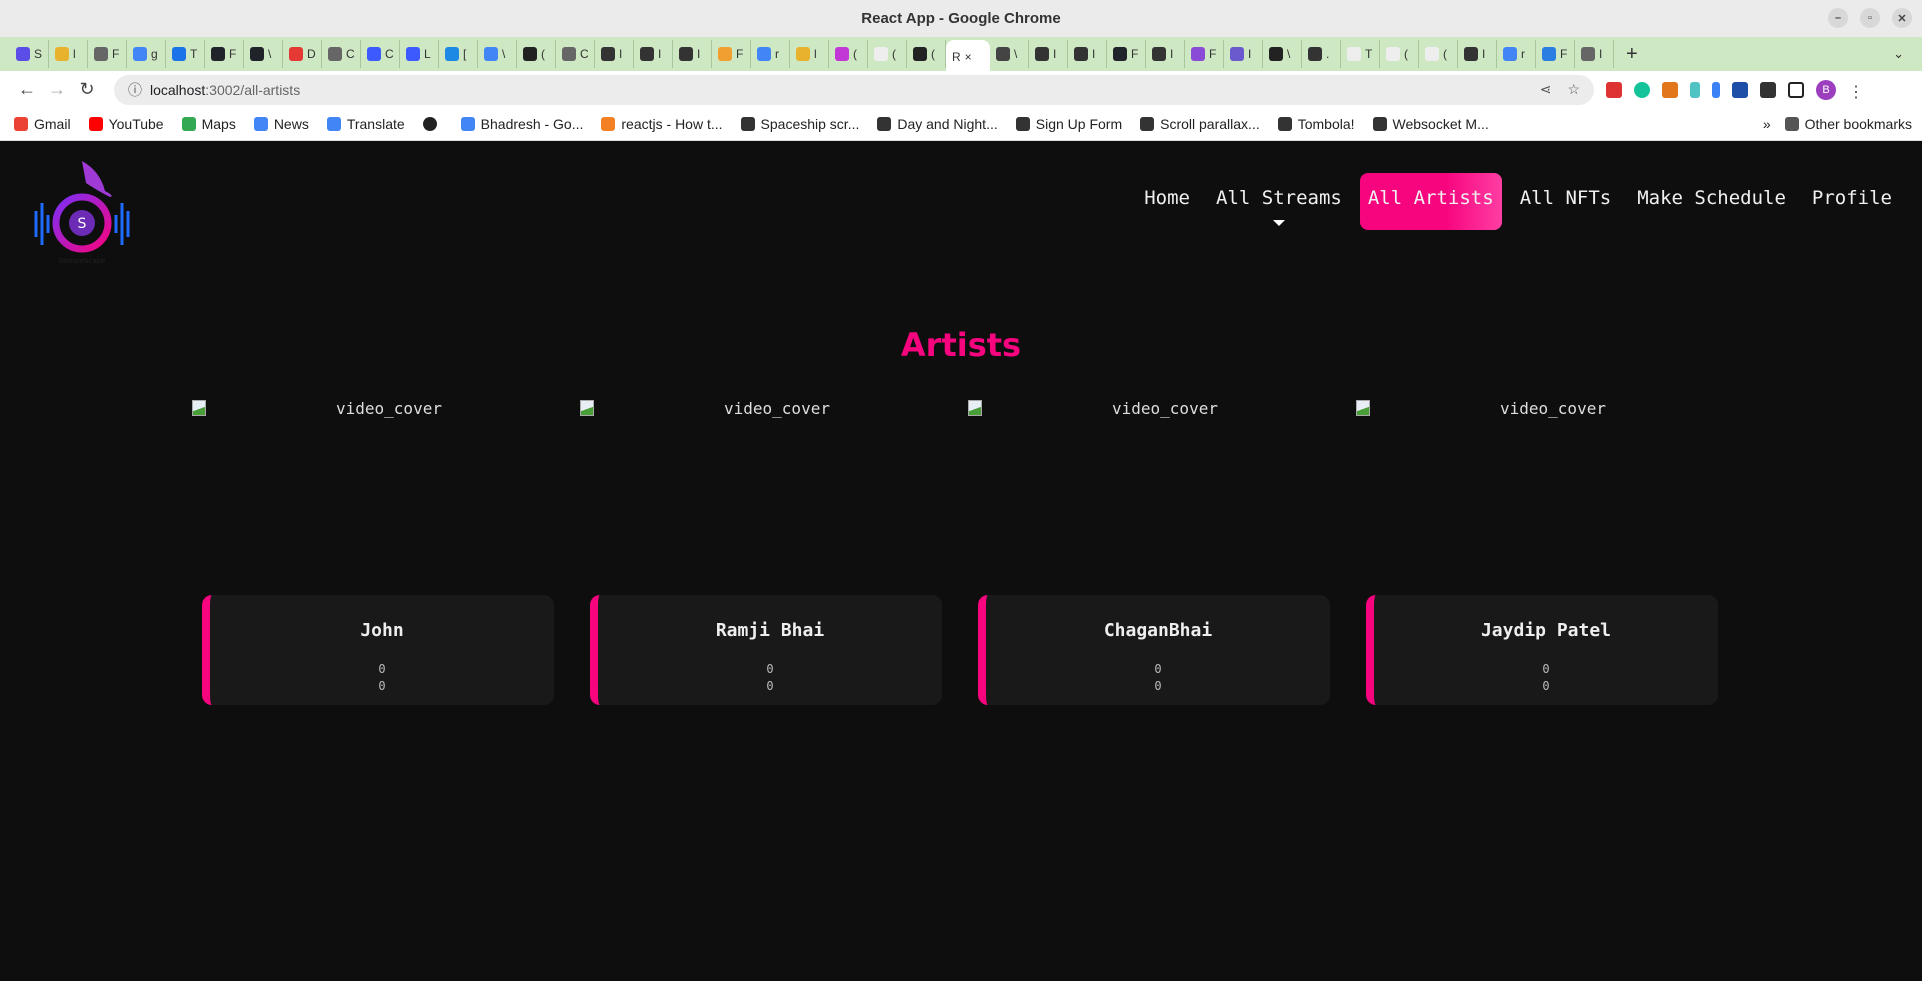 The image size is (1922, 981). What do you see at coordinates (1902, 18) in the screenshot?
I see `close-window-button: ✕` at bounding box center [1902, 18].